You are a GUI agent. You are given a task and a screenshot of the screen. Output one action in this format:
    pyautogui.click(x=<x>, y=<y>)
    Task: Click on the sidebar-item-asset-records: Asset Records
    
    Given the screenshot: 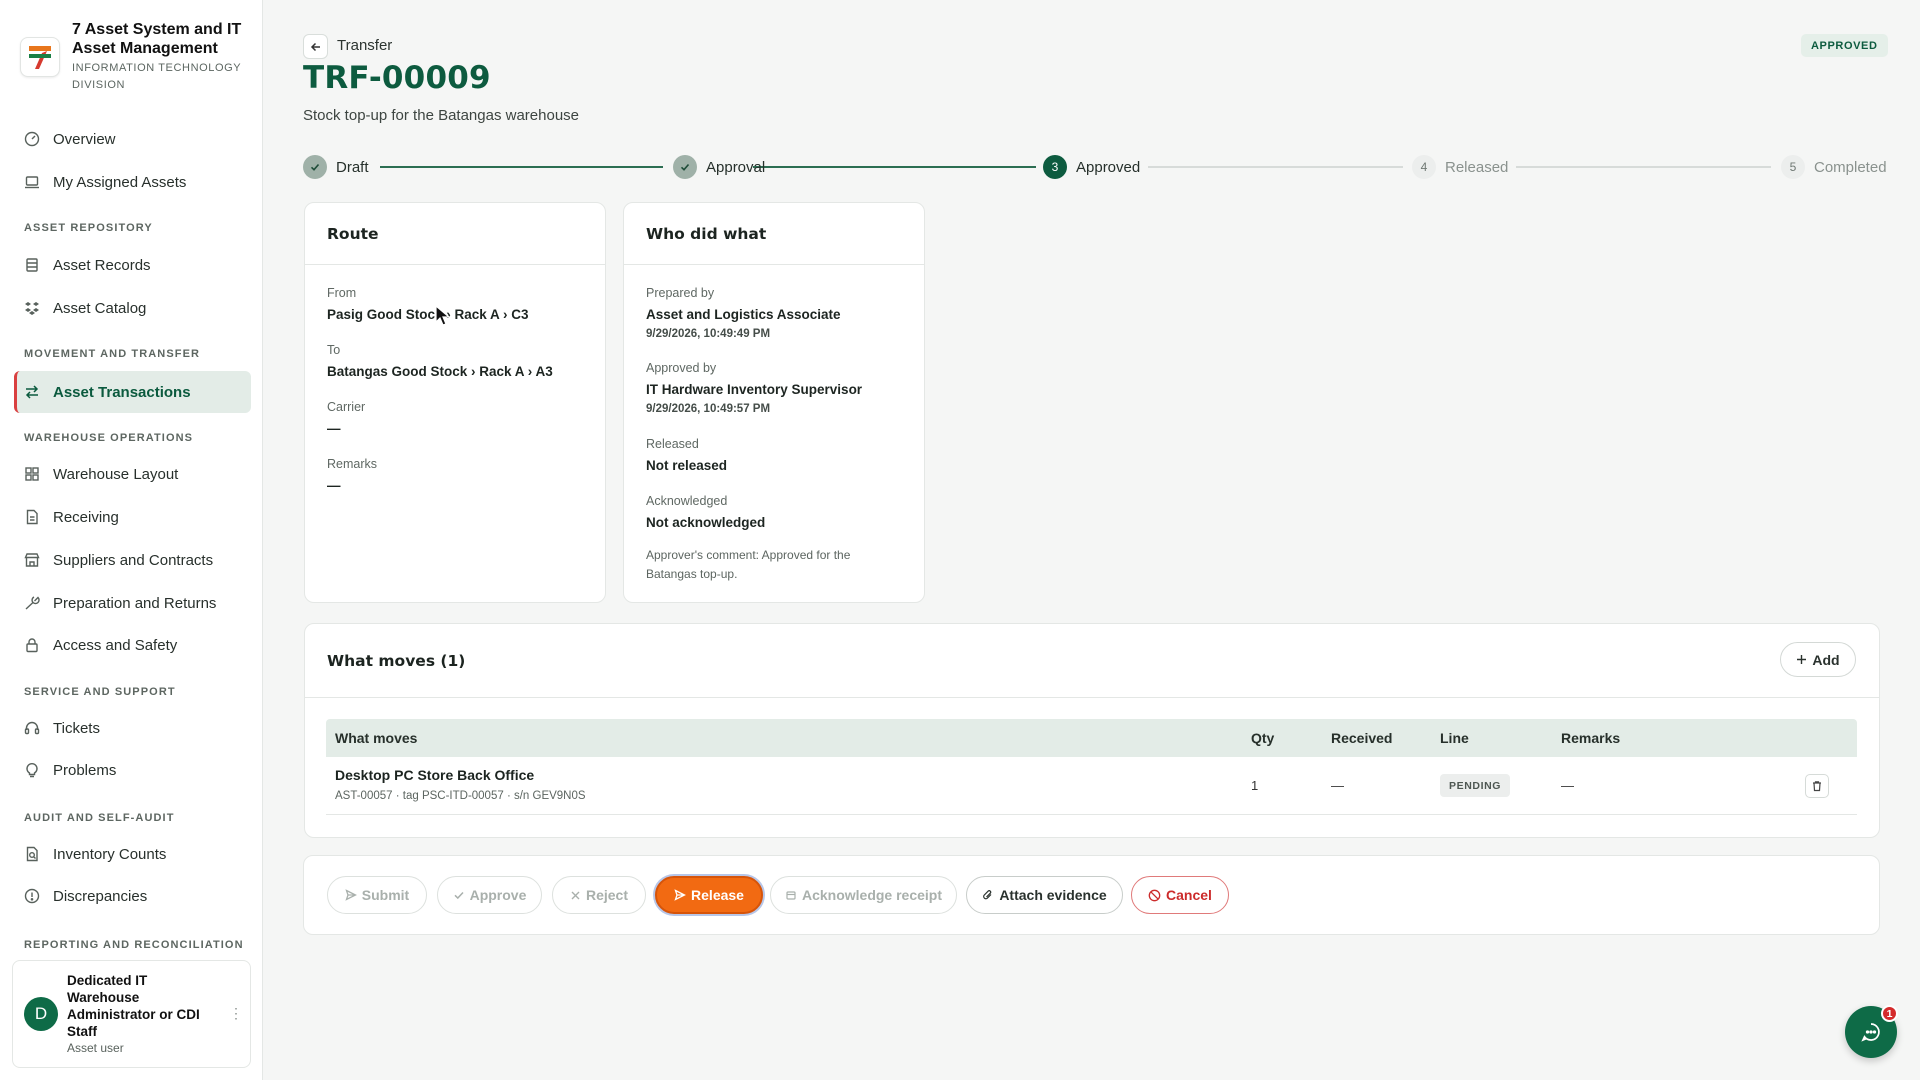 What is the action you would take?
    pyautogui.click(x=132, y=265)
    